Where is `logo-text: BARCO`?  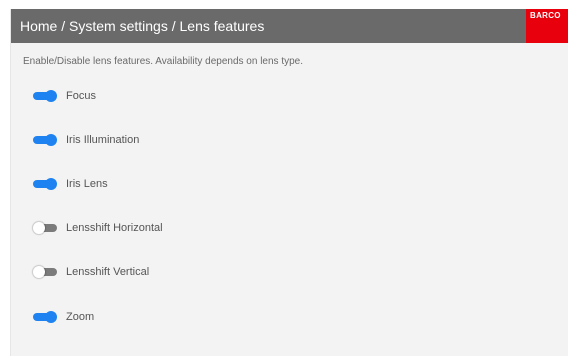 logo-text: BARCO is located at coordinates (545, 15).